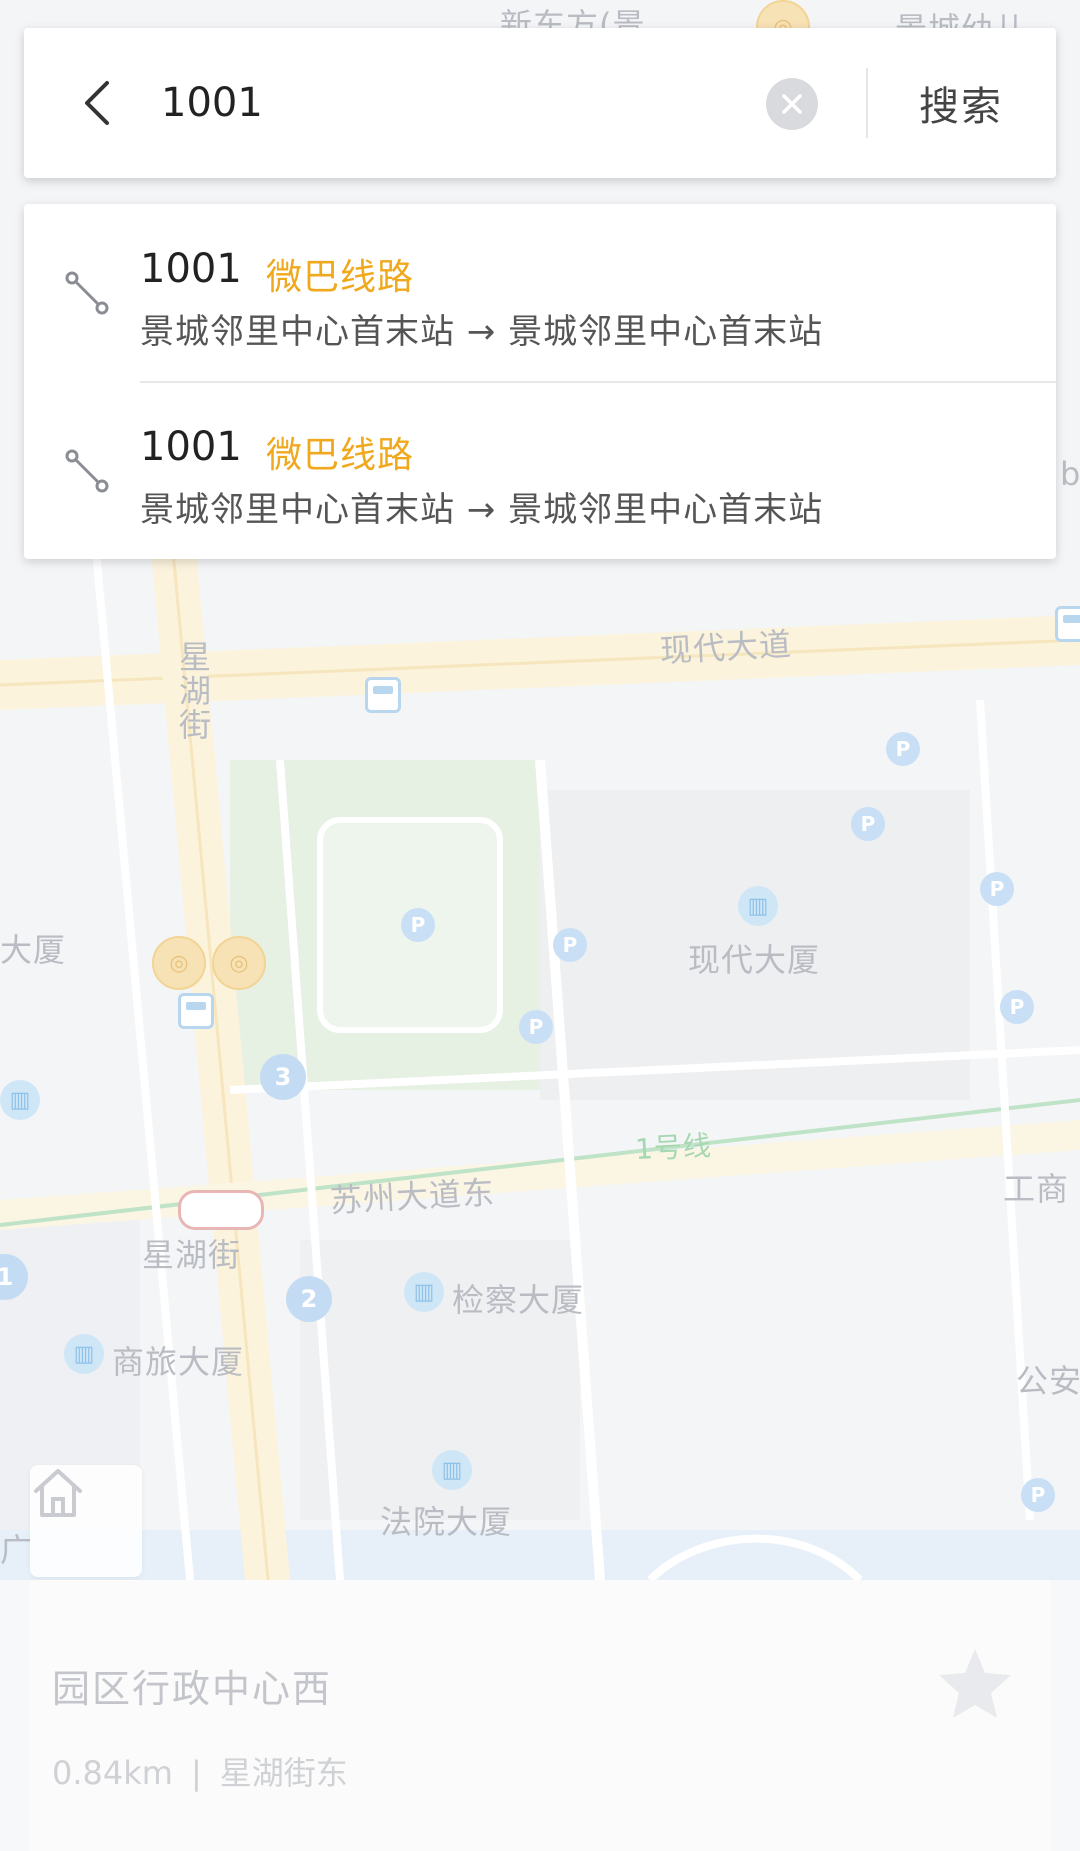 This screenshot has height=1851, width=1080. Describe the element at coordinates (221, 1210) in the screenshot. I see `metro-station-icon` at that location.